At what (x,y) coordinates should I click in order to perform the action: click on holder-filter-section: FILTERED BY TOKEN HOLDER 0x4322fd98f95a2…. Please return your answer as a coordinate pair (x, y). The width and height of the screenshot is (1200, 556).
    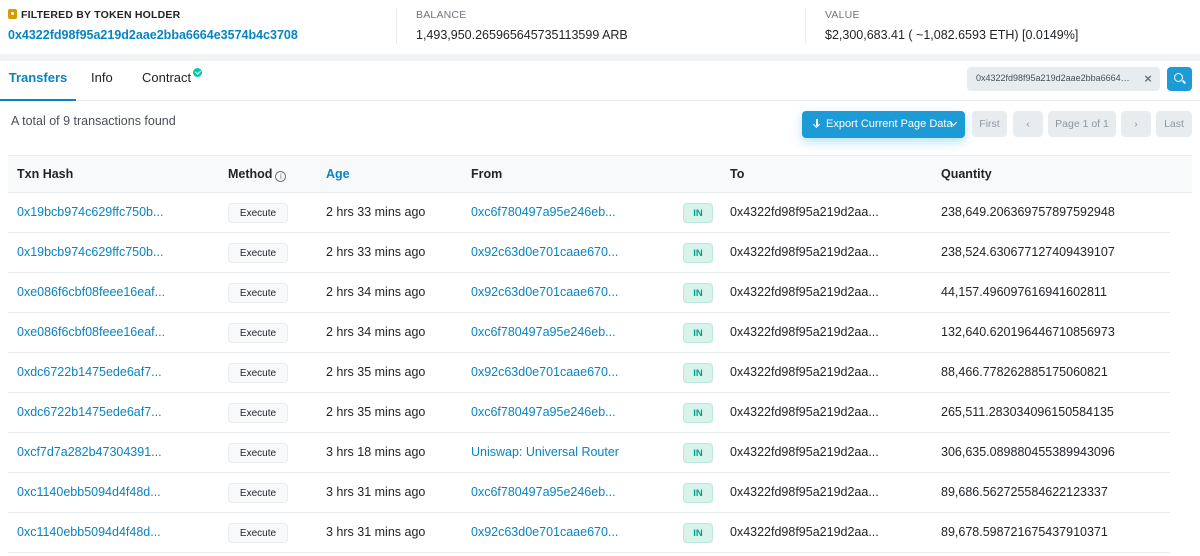
    Looking at the image, I should click on (208, 27).